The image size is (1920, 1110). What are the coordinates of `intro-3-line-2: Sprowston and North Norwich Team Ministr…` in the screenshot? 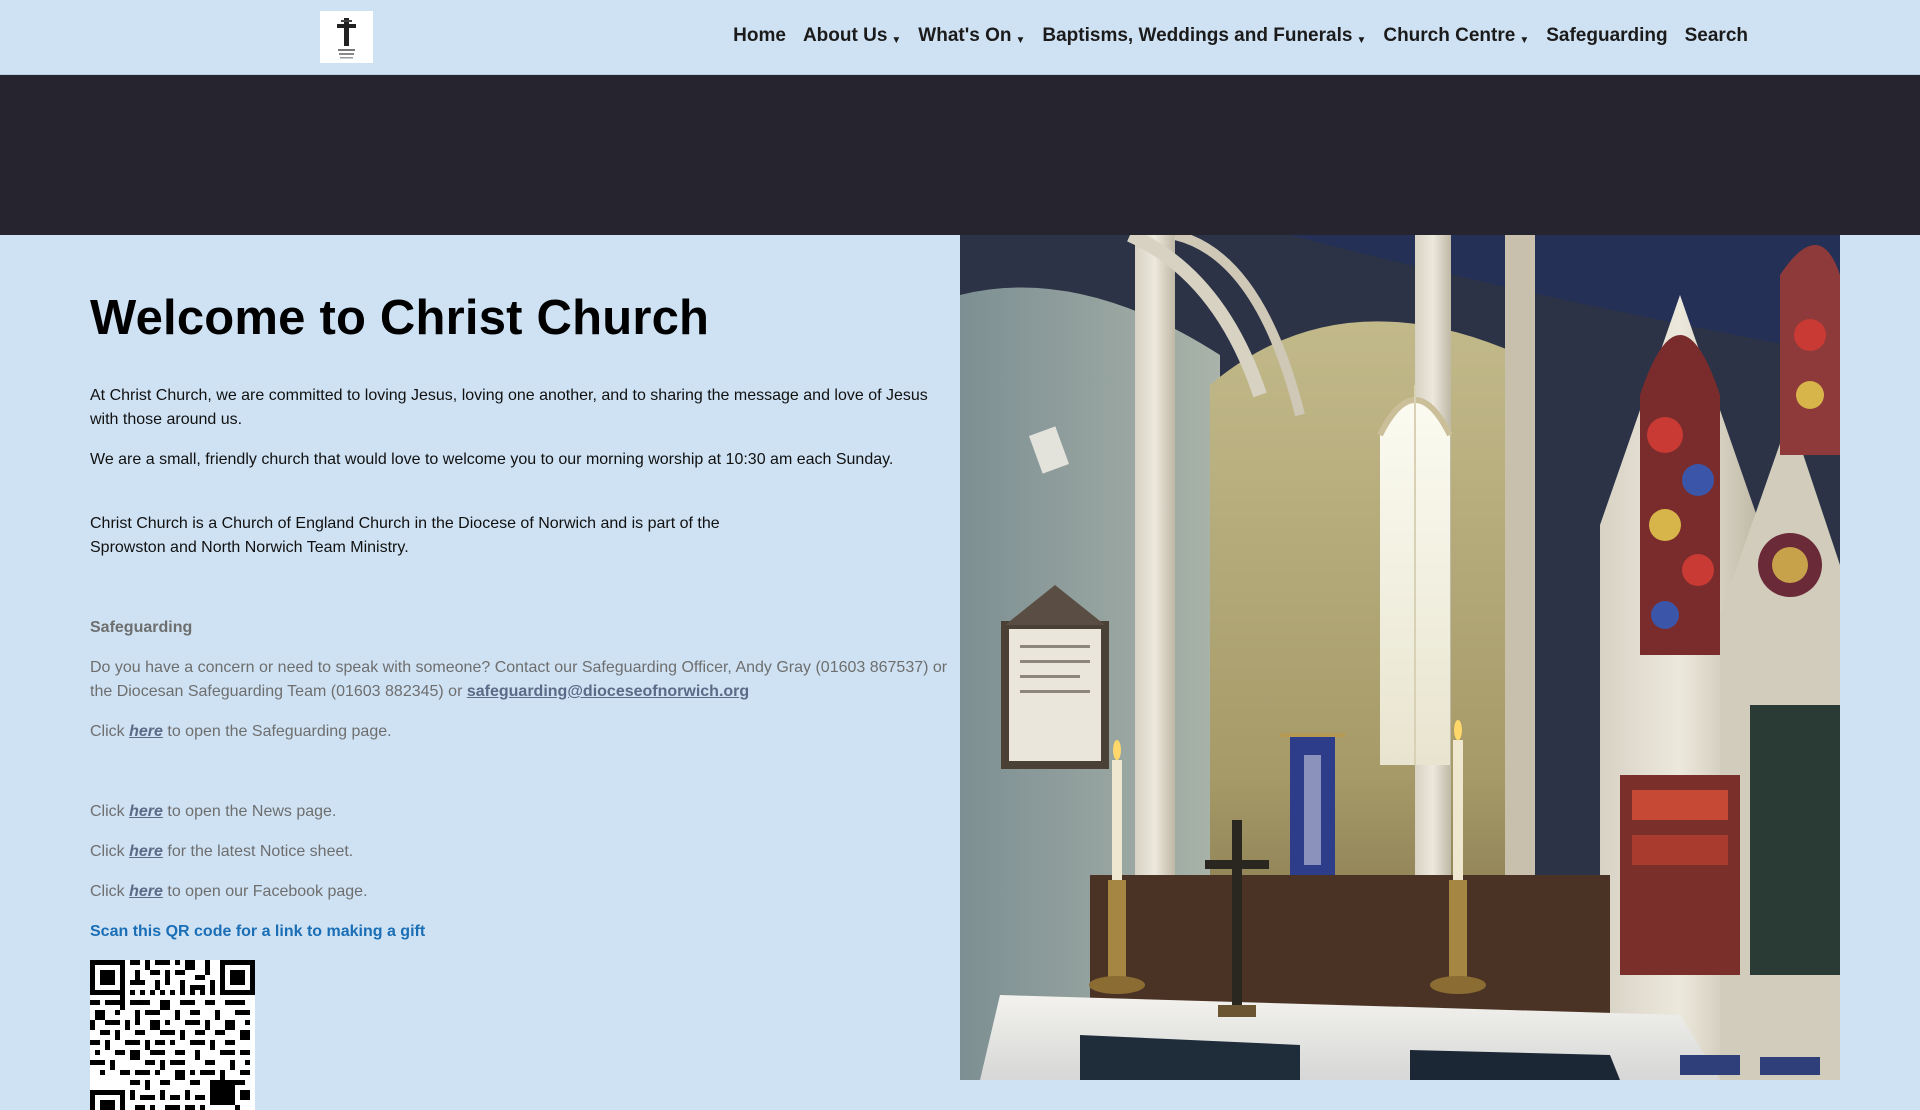 It's located at (249, 547).